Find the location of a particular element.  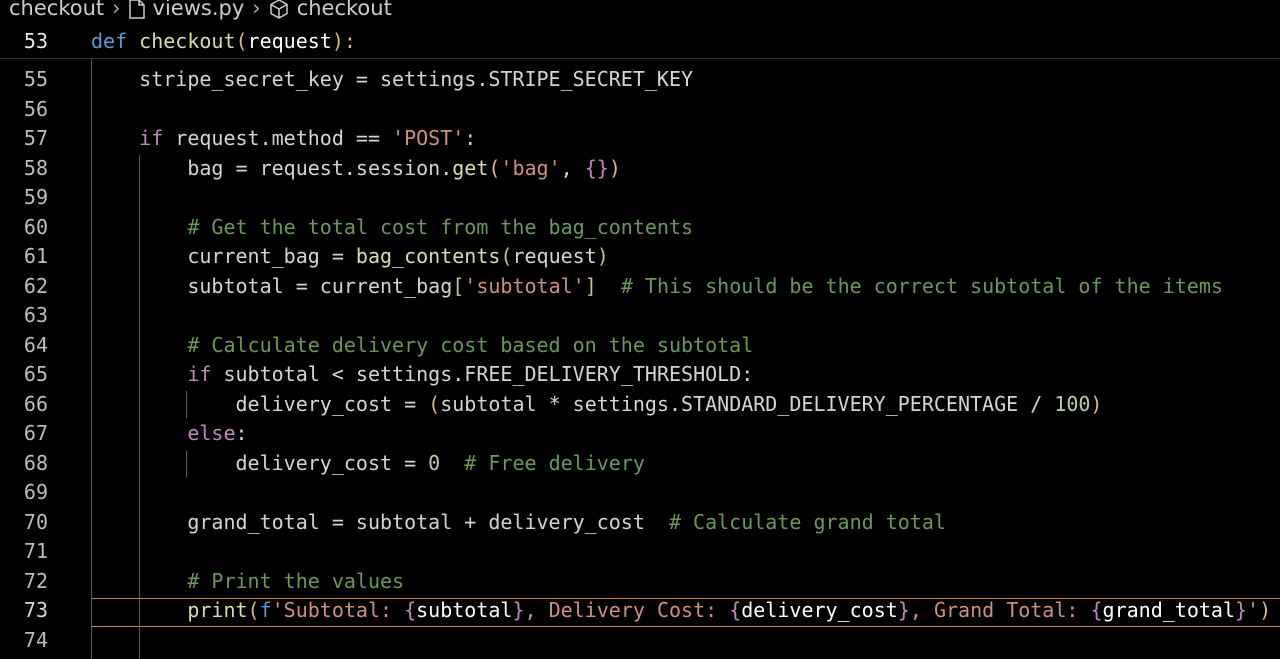

line-number: 72 is located at coordinates (35, 580).